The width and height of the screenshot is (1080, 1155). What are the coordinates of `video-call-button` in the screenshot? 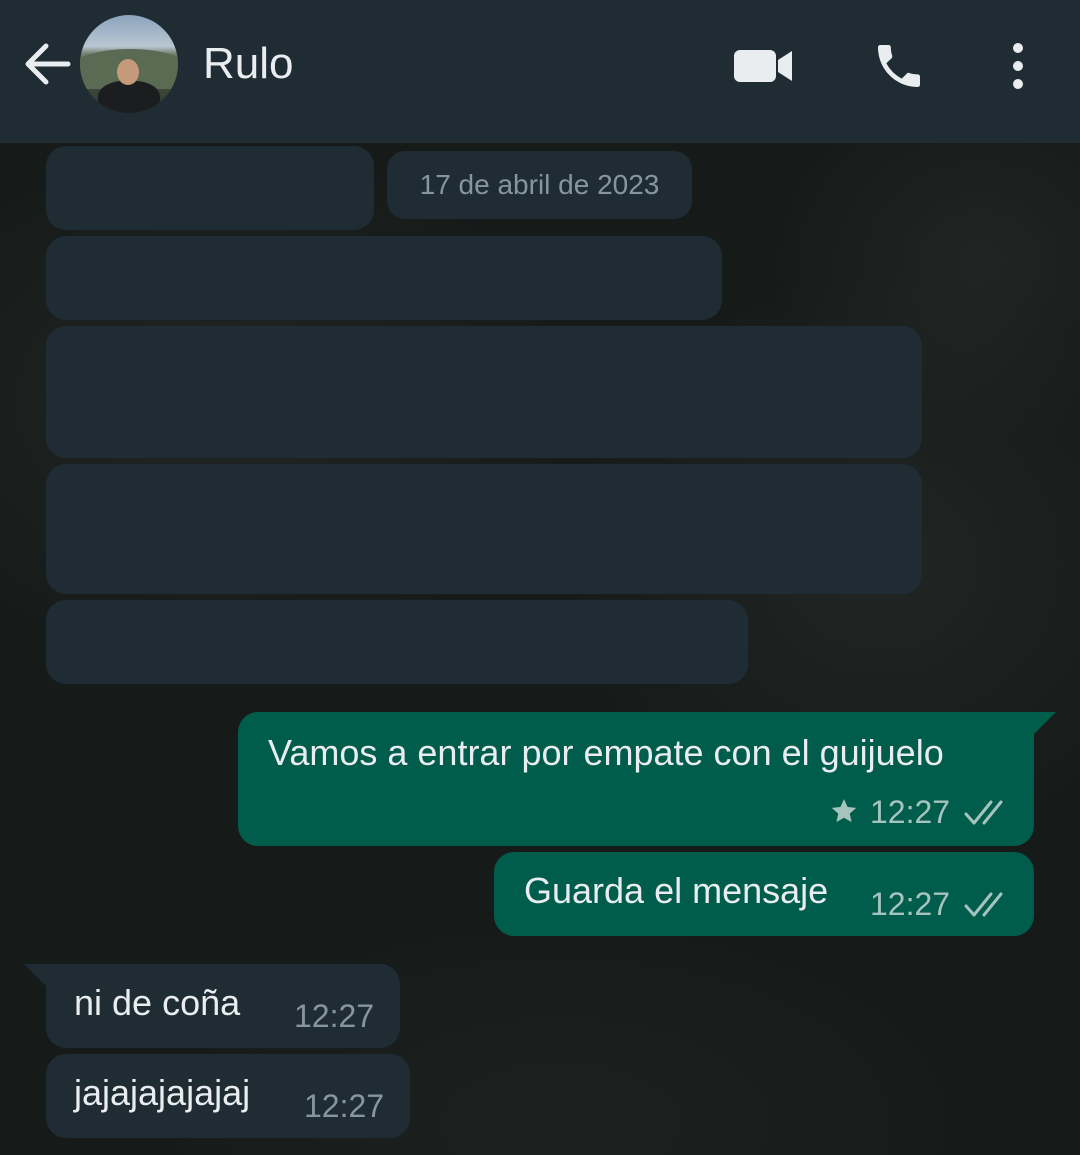 It's located at (763, 66).